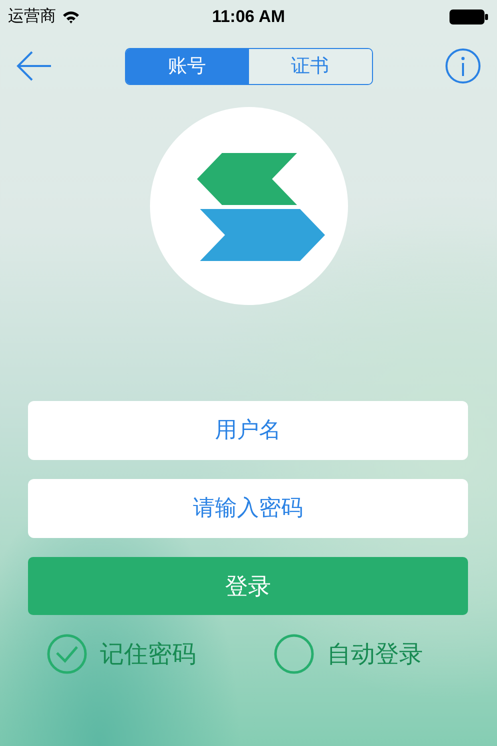  I want to click on logo-icon, so click(249, 206).